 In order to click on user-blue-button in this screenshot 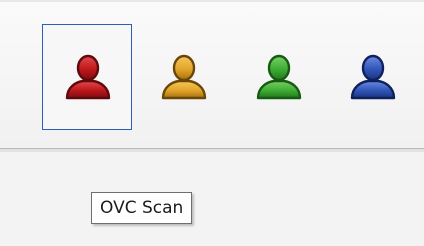, I will do `click(372, 77)`.